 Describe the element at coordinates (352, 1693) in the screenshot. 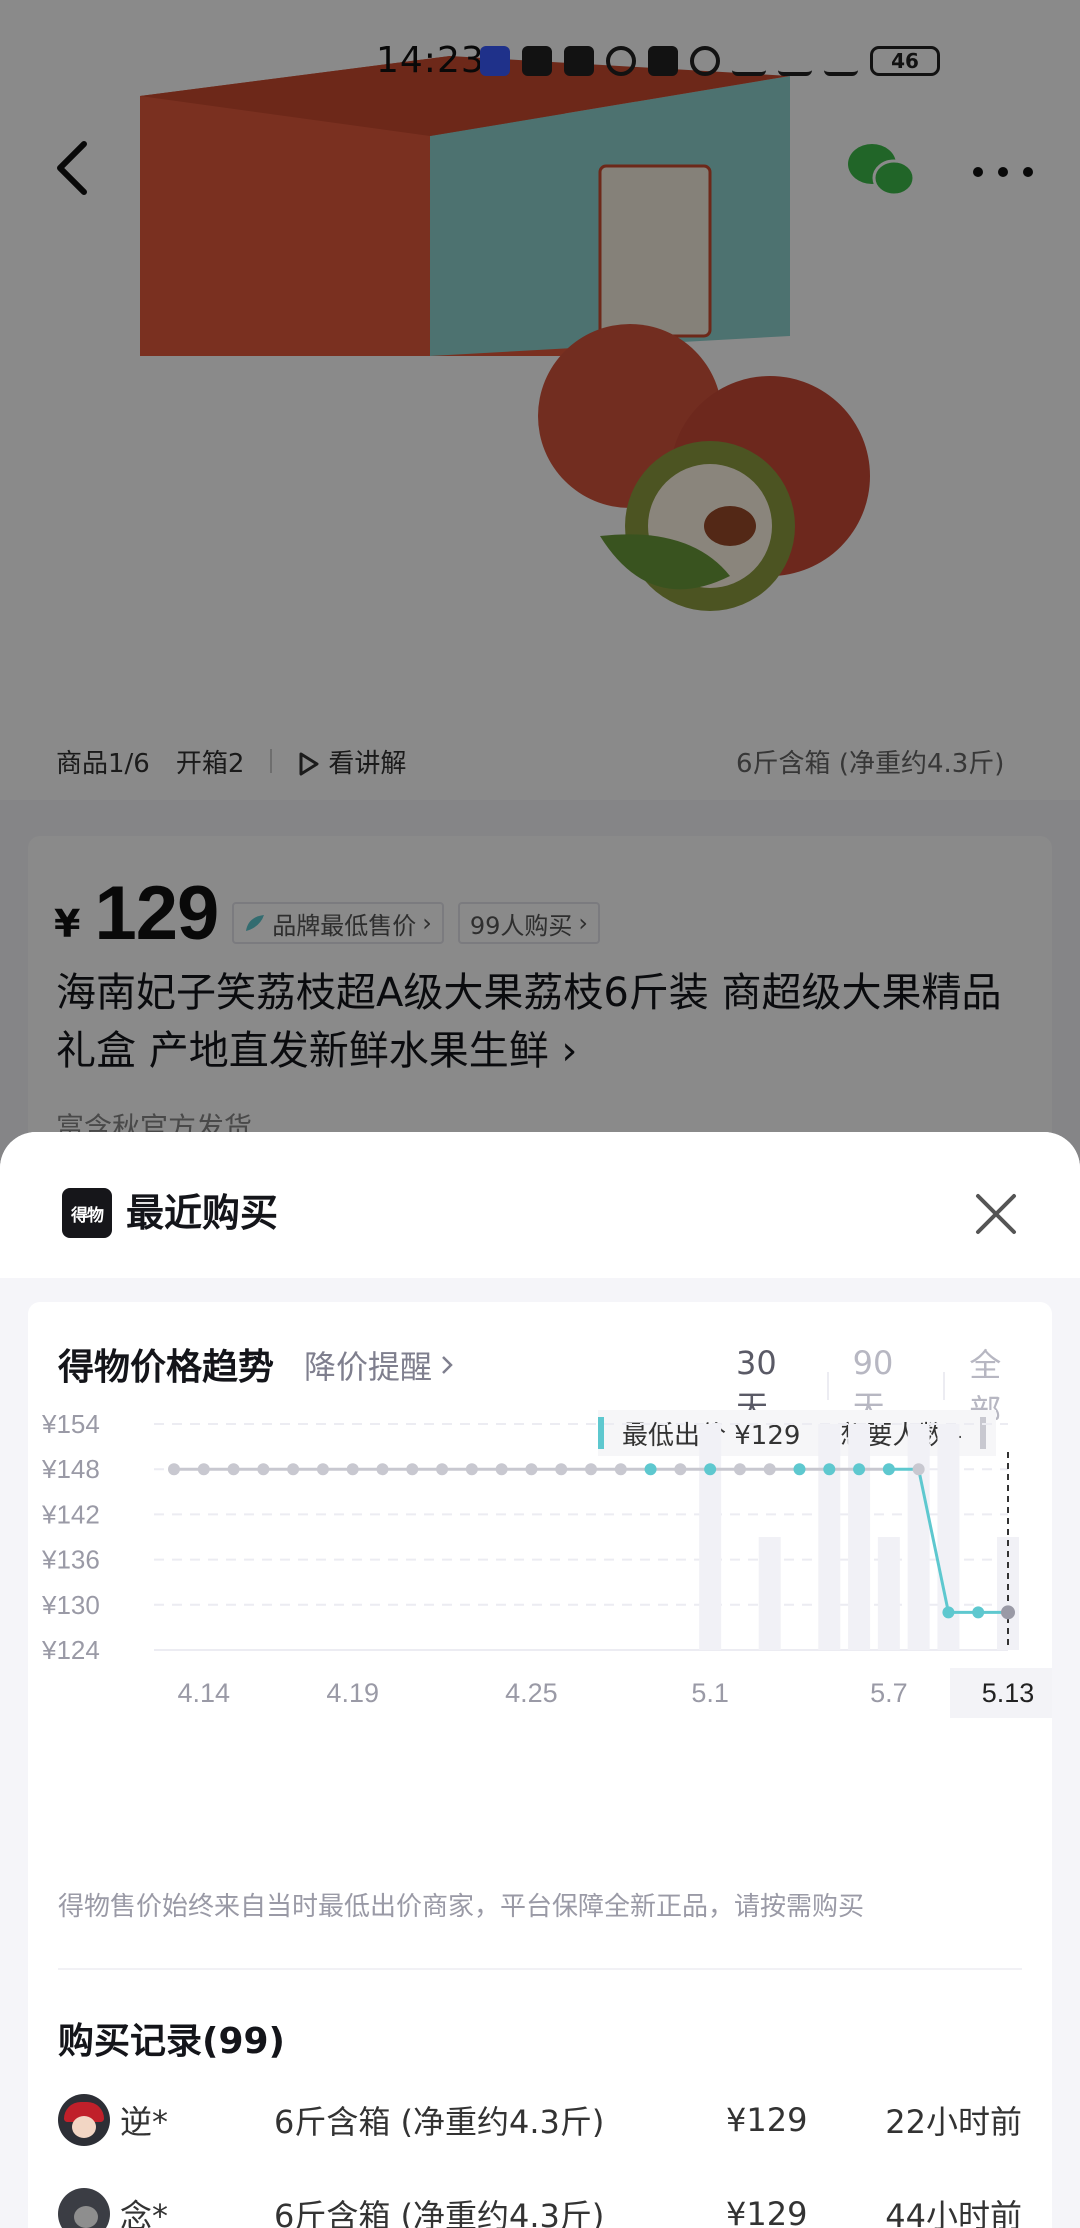

I see `x-tick-label: 4.19` at that location.